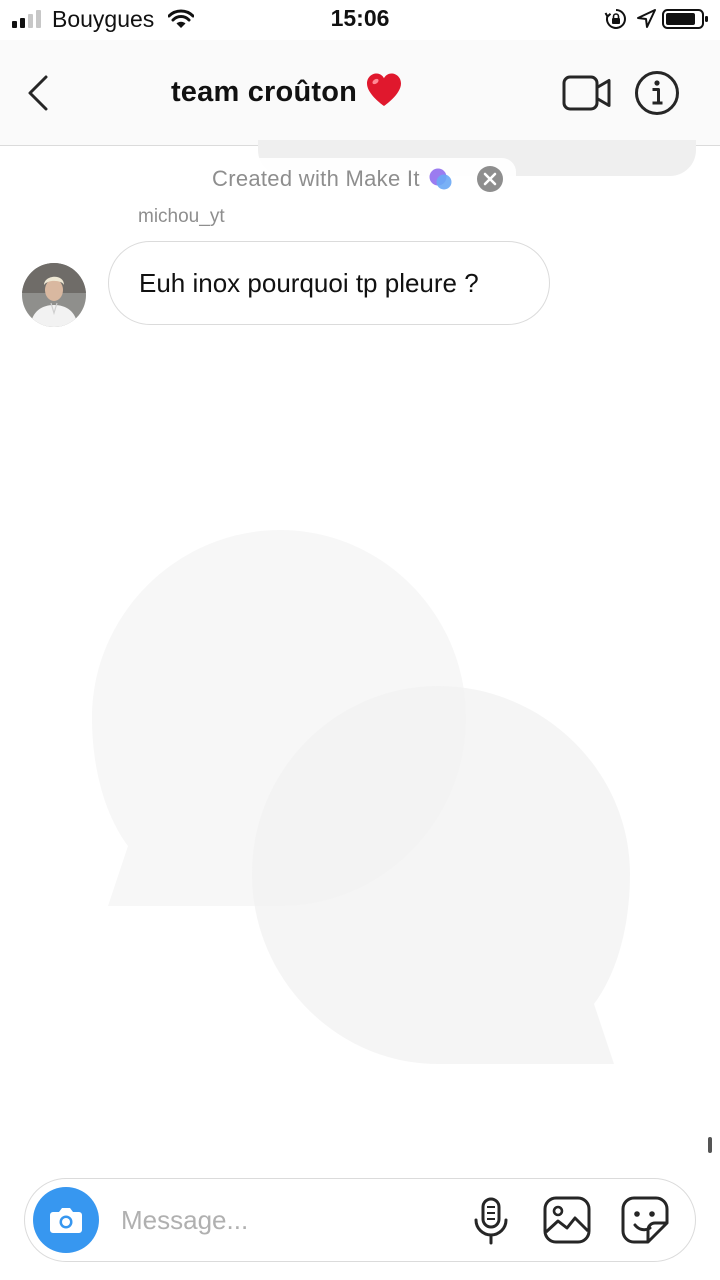  I want to click on created-with-text: Created with Make It, so click(316, 178).